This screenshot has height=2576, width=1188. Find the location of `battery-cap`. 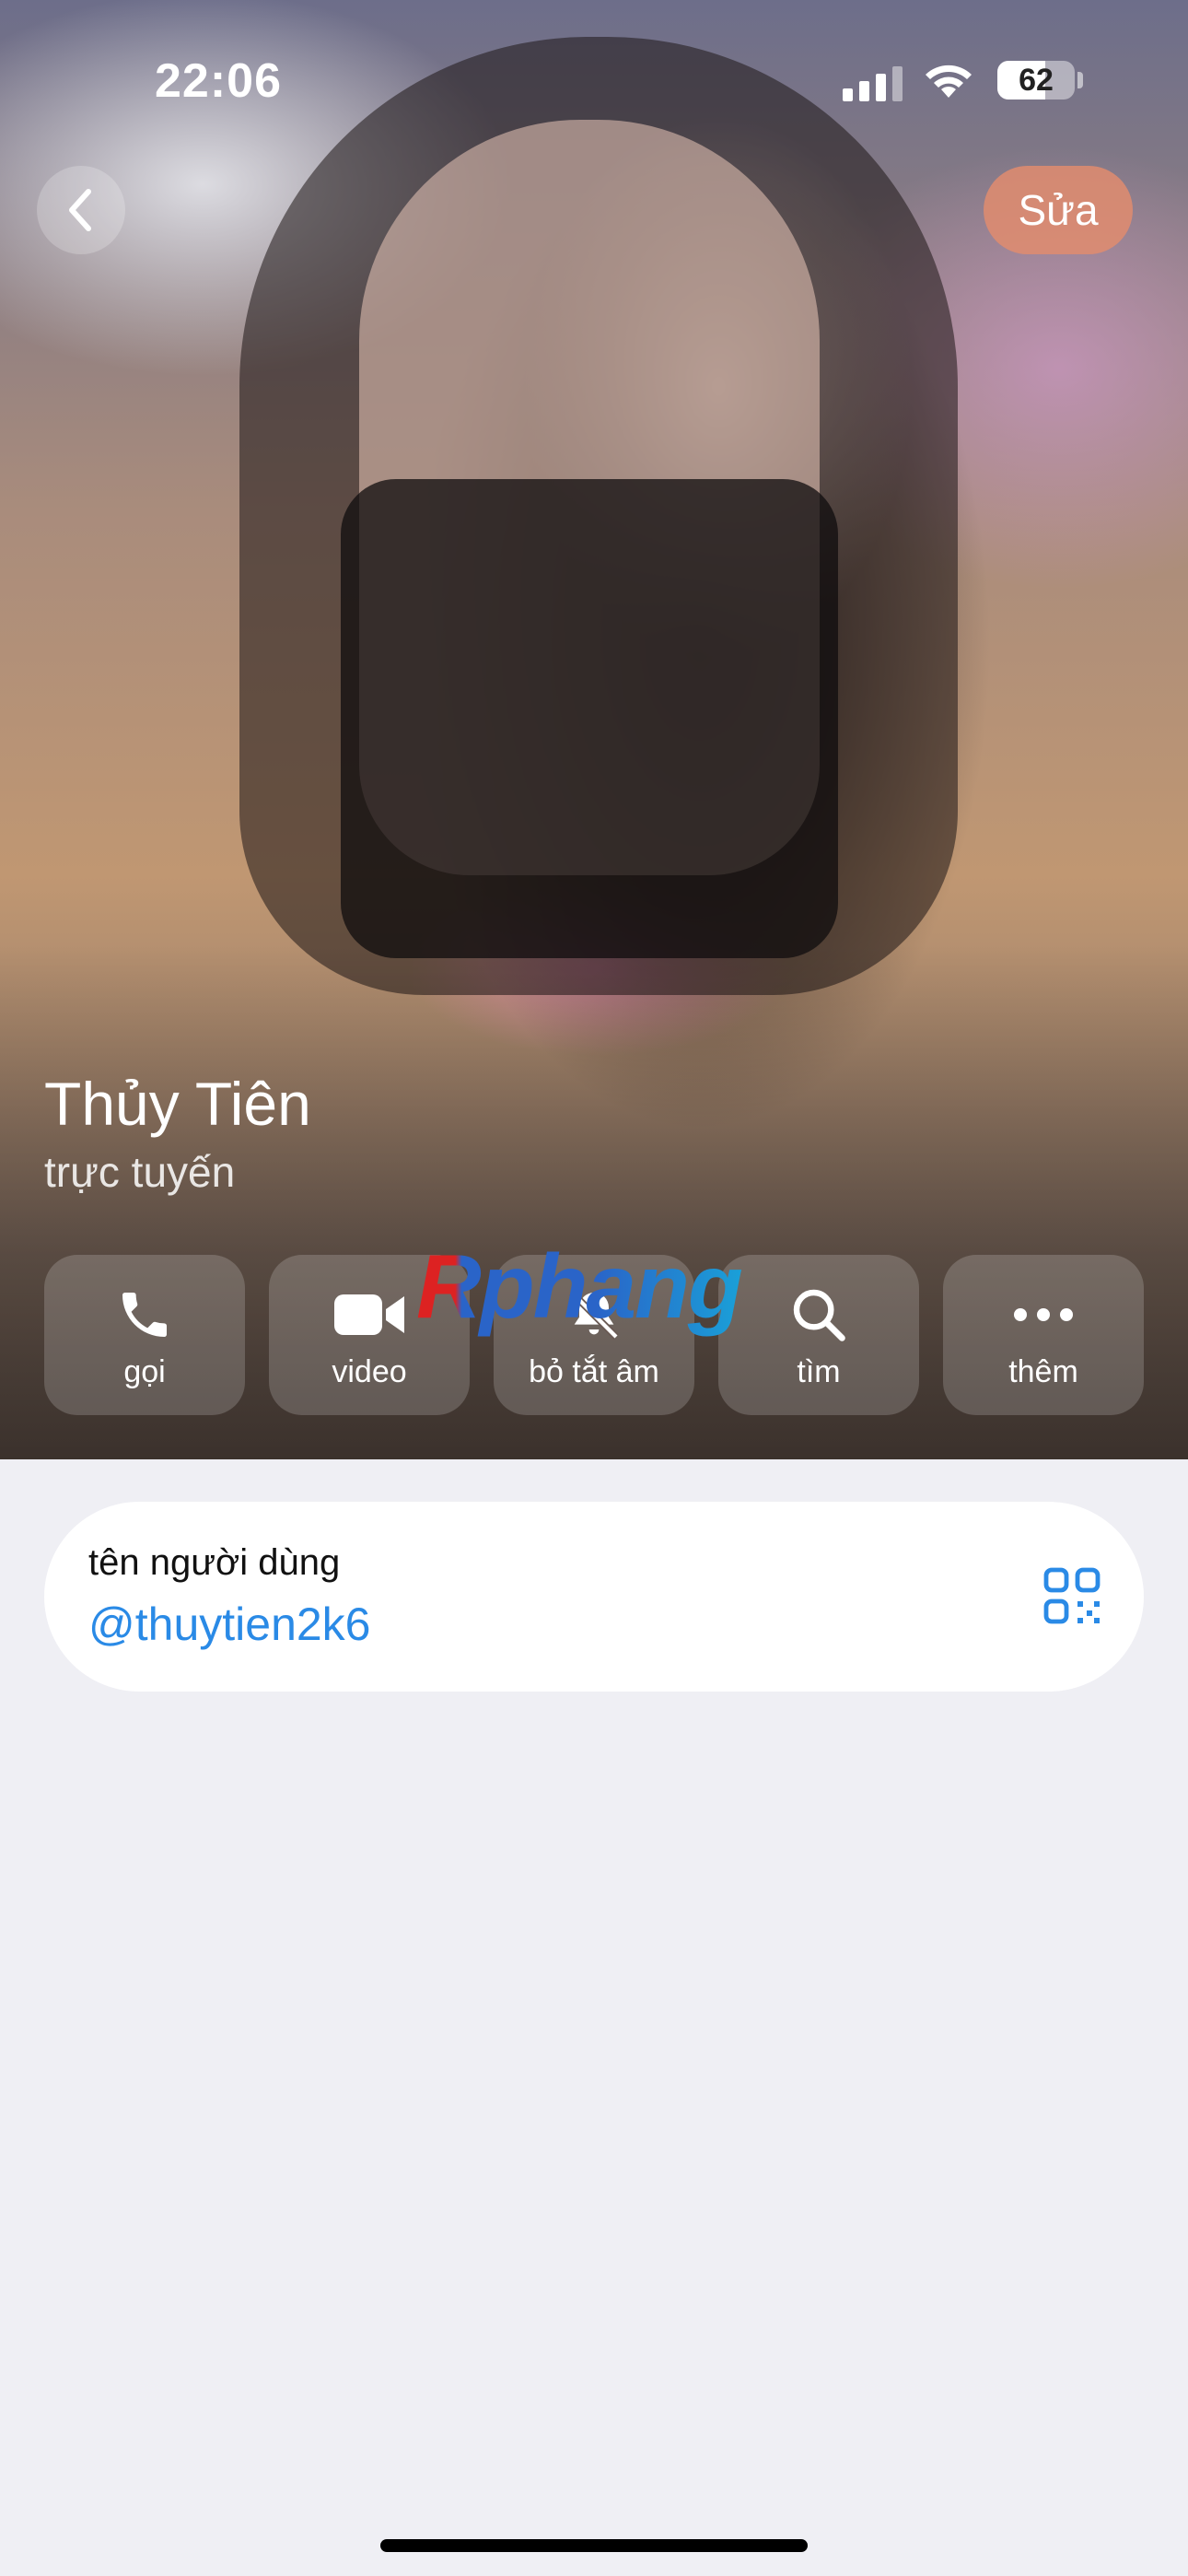

battery-cap is located at coordinates (1080, 80).